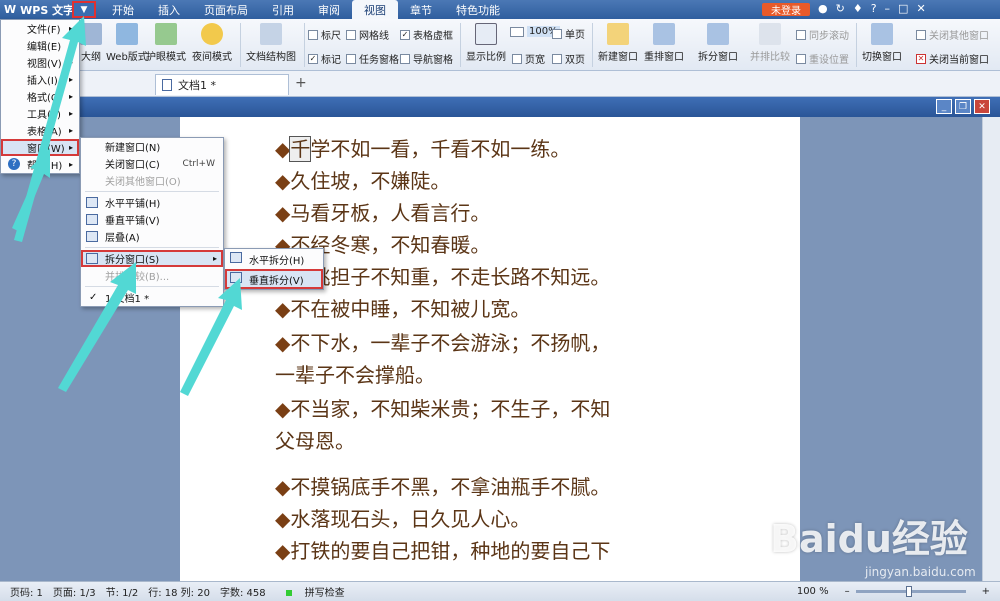 This screenshot has height=601, width=1000. What do you see at coordinates (274, 259) in the screenshot?
I see `menu-horizontal-split: 水平拆分(H)` at bounding box center [274, 259].